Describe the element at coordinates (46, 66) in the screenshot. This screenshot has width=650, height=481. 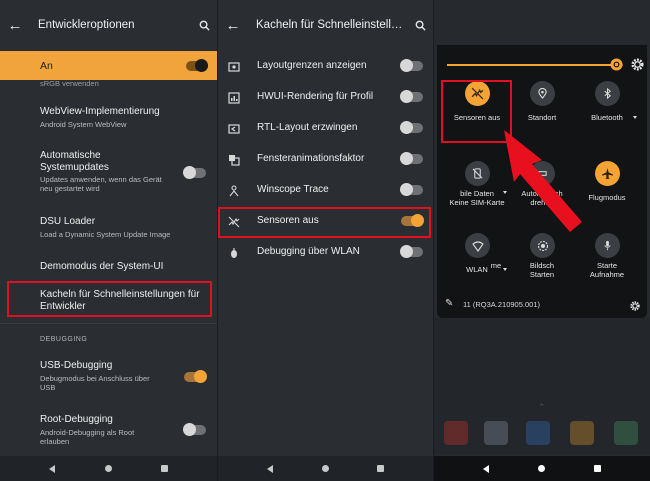
I see `master-switch-label: An` at that location.